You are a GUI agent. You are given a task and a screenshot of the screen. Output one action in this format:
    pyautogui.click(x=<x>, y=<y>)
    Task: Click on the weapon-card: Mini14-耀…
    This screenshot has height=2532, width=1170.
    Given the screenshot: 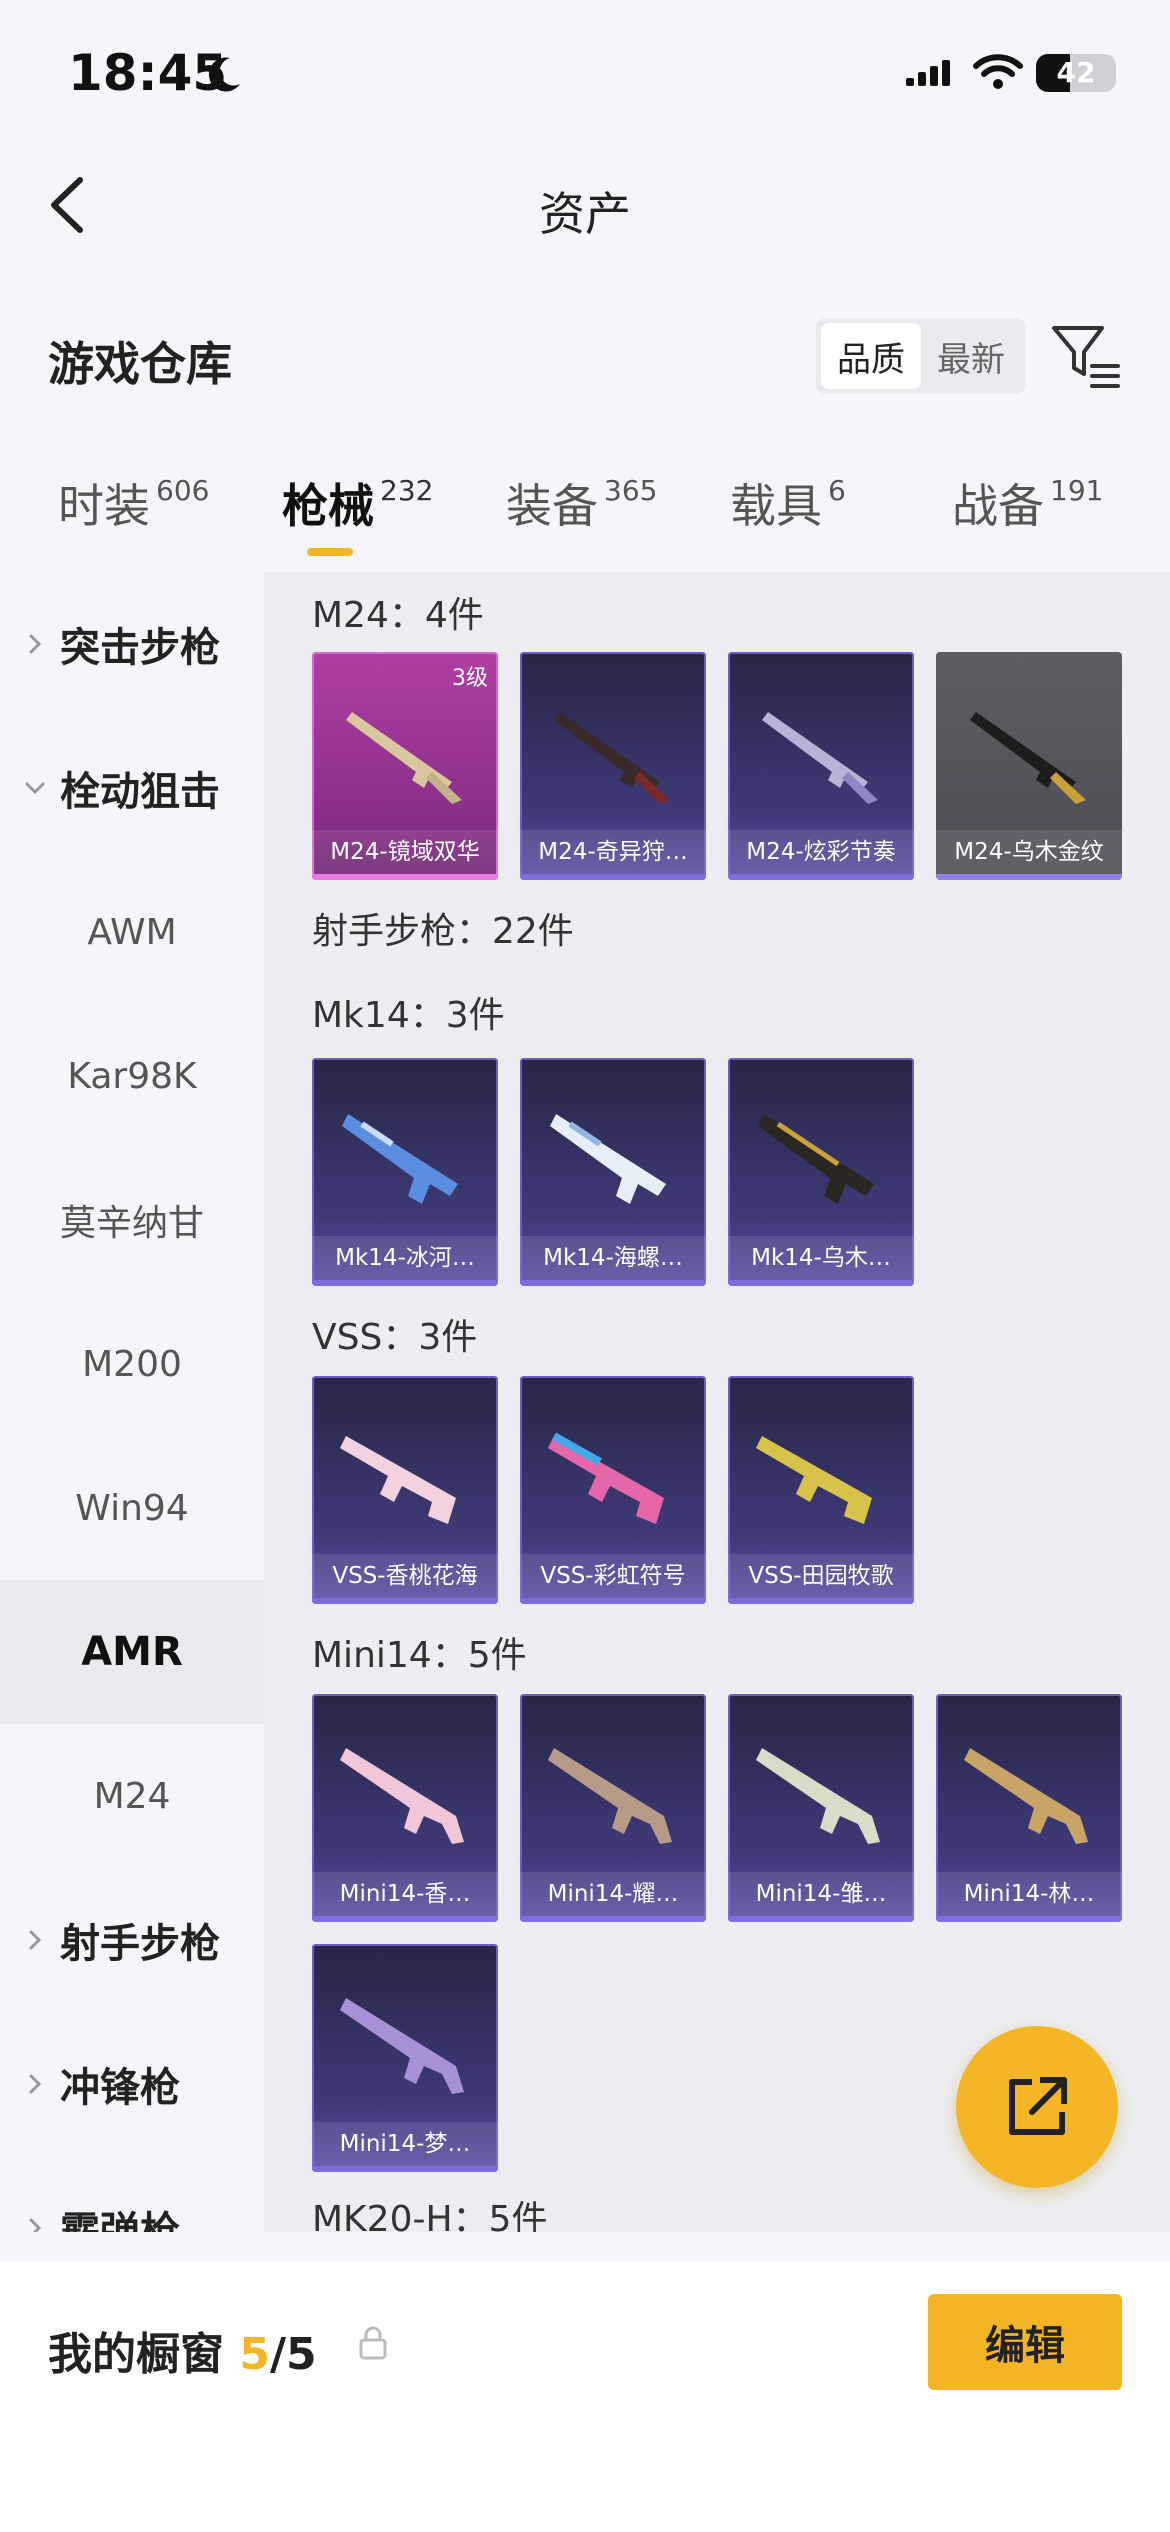 What is the action you would take?
    pyautogui.click(x=613, y=1808)
    